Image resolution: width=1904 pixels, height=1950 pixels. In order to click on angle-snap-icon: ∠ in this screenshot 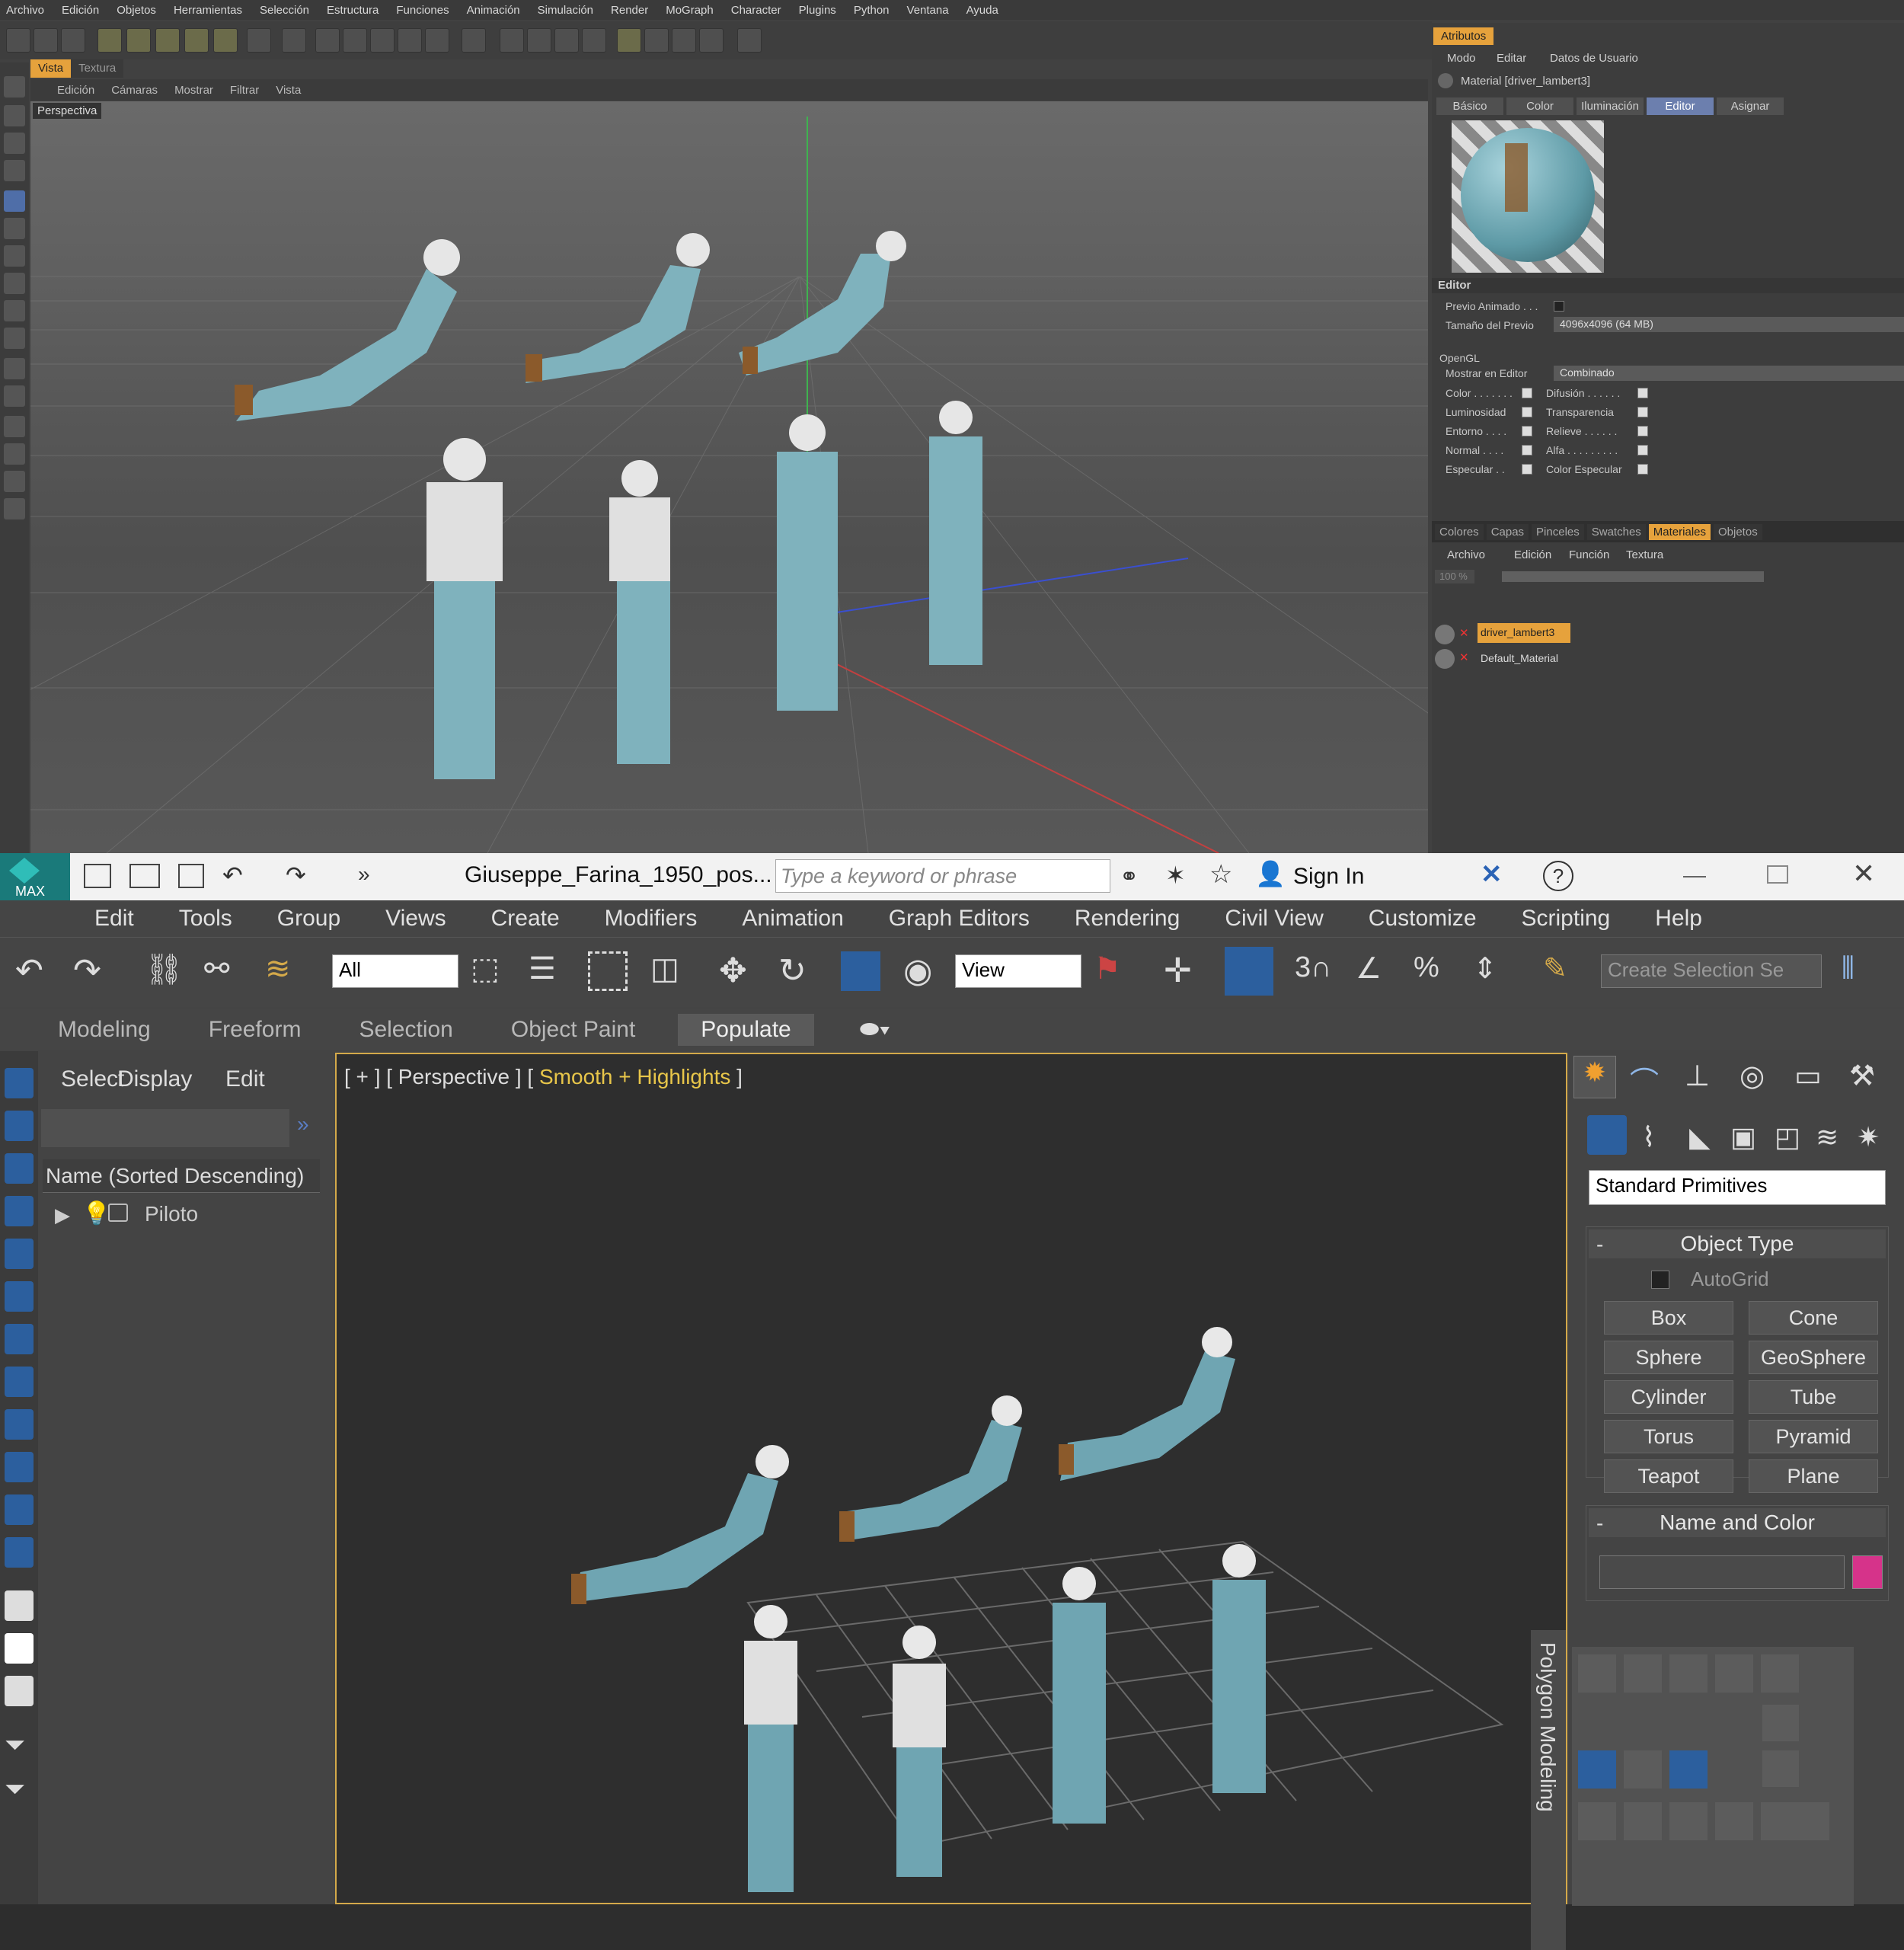, I will do `click(1376, 971)`.